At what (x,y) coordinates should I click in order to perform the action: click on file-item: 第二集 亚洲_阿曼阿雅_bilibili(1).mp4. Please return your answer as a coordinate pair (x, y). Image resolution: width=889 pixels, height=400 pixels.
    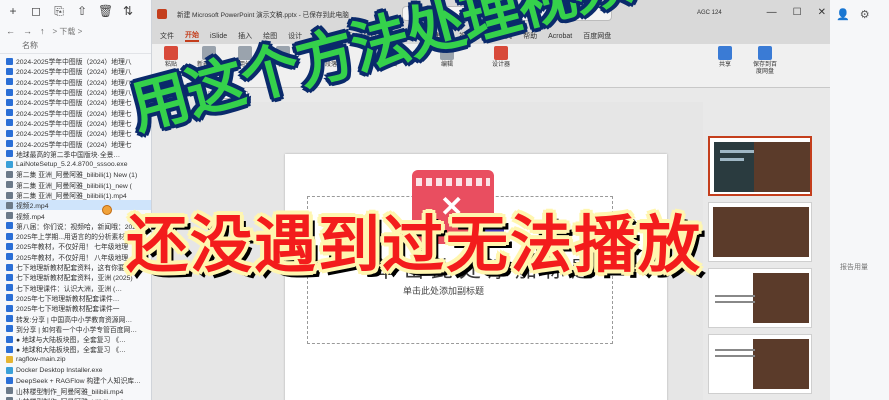
    Looking at the image, I should click on (75, 195).